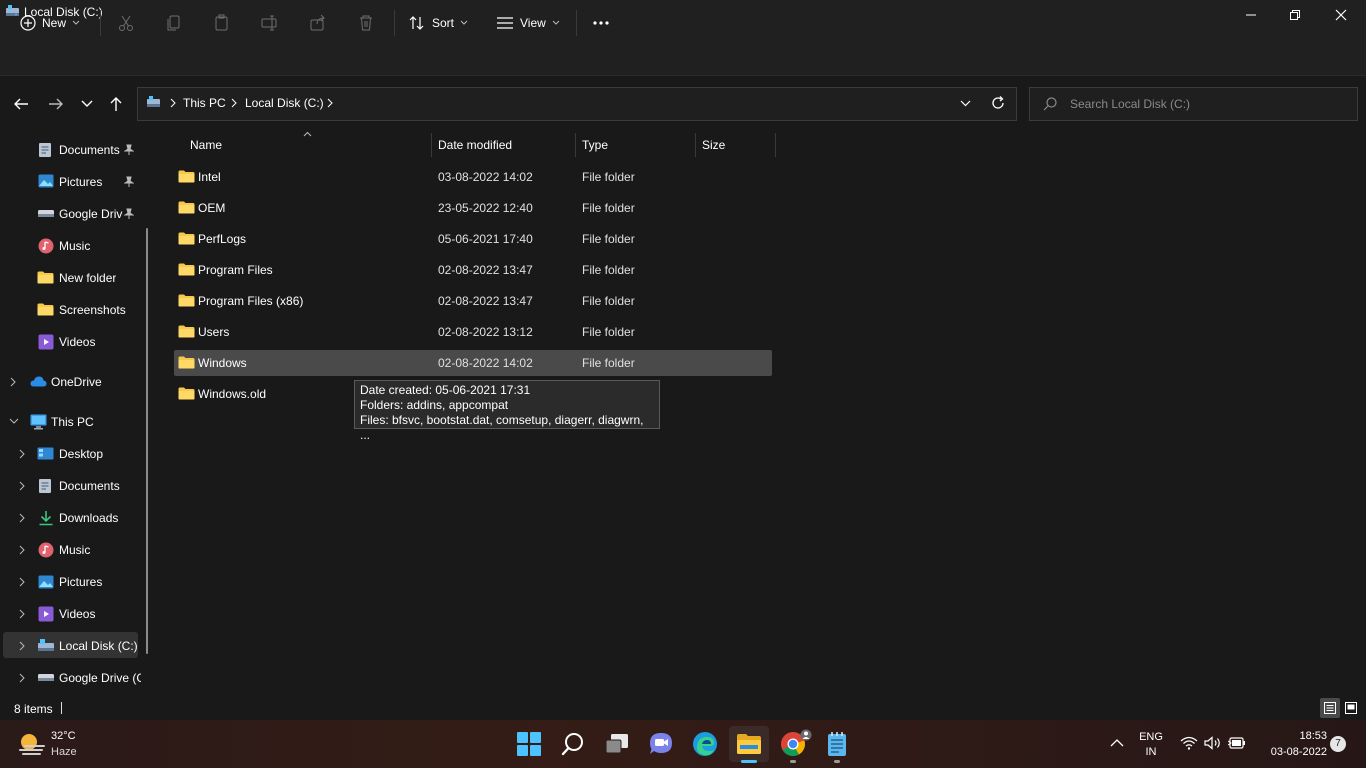 Image resolution: width=1366 pixels, height=768 pixels. I want to click on nav-item-onedrive: OneDrive, so click(72, 382).